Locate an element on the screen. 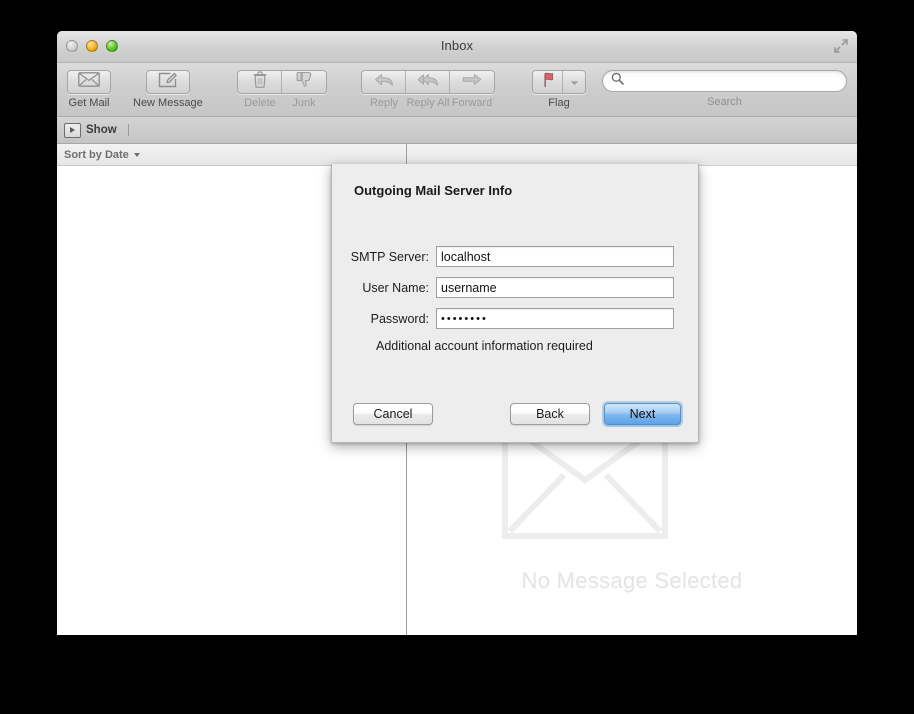  reply-all-button is located at coordinates (428, 82).